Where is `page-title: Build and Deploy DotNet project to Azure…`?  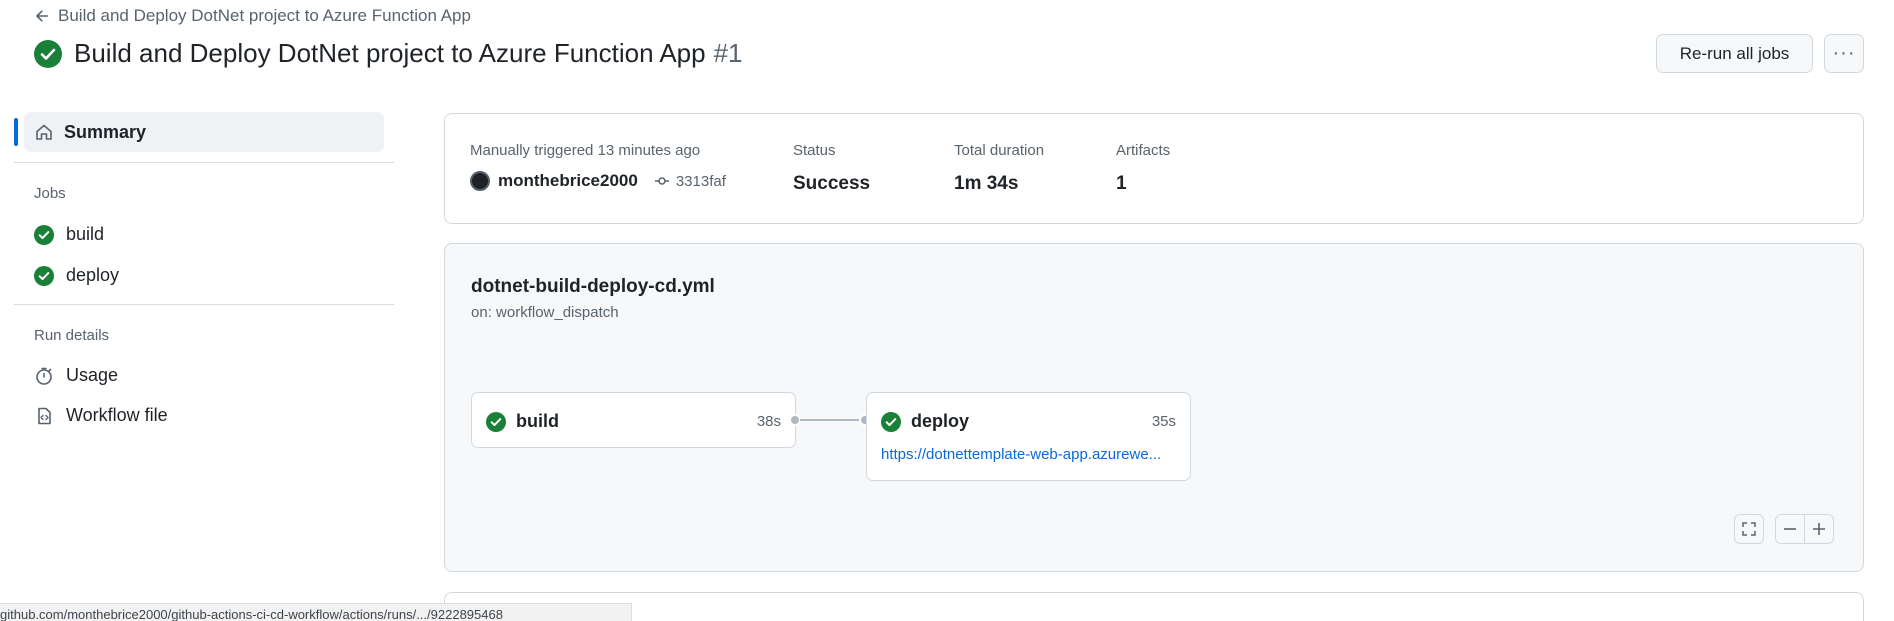
page-title: Build and Deploy DotNet project to Azure… is located at coordinates (408, 53).